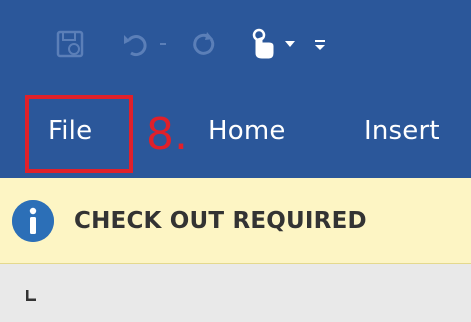  I want to click on file-tab-highlight, so click(79, 134).